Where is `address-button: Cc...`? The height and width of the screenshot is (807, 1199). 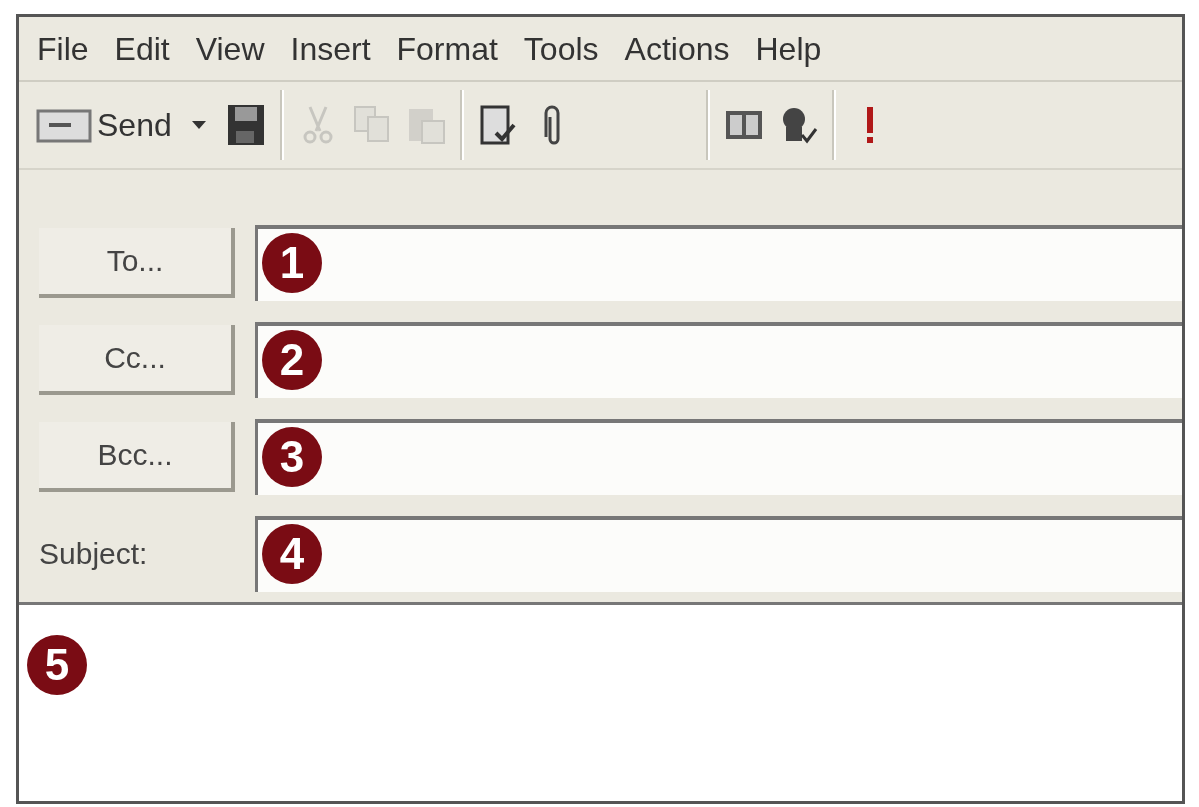
address-button: Cc... is located at coordinates (137, 359).